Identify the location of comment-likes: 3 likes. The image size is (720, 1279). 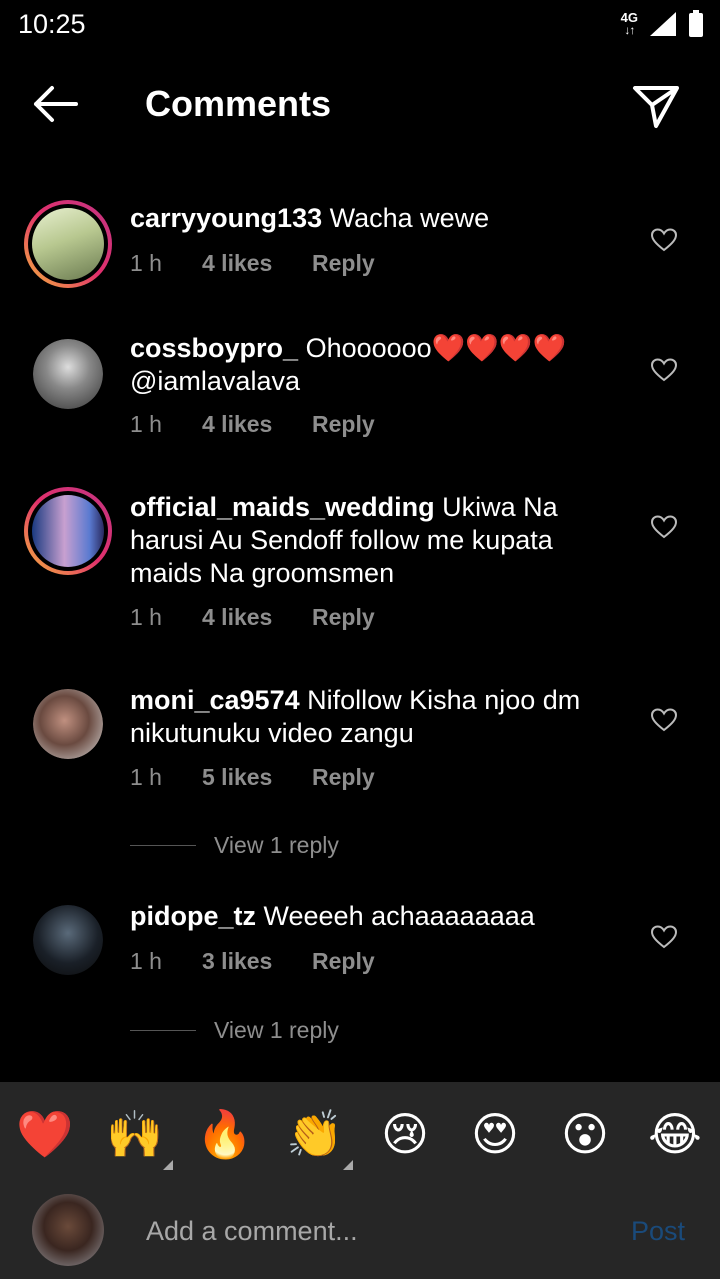
(257, 961).